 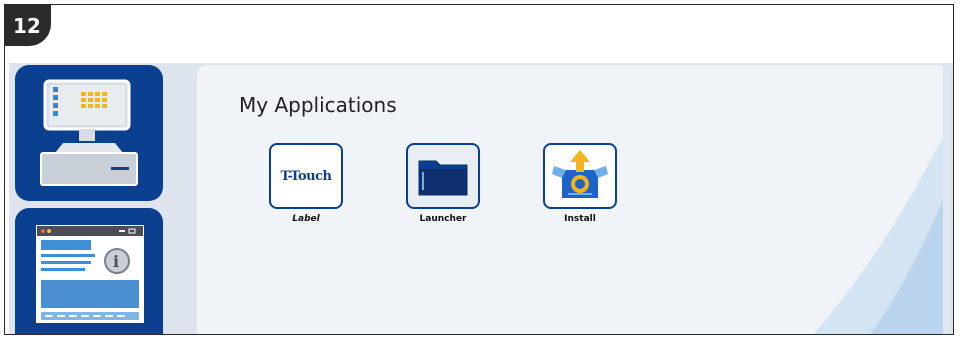 I want to click on step-number-badge: 12, so click(x=28, y=25).